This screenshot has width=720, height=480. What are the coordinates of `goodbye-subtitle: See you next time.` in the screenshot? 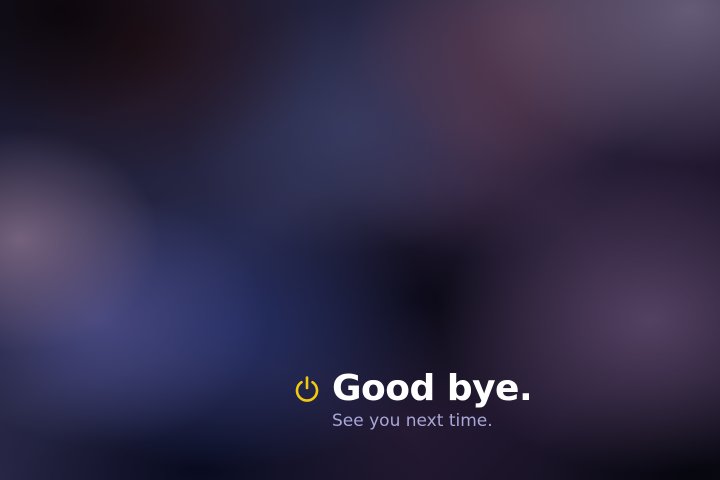 It's located at (412, 421).